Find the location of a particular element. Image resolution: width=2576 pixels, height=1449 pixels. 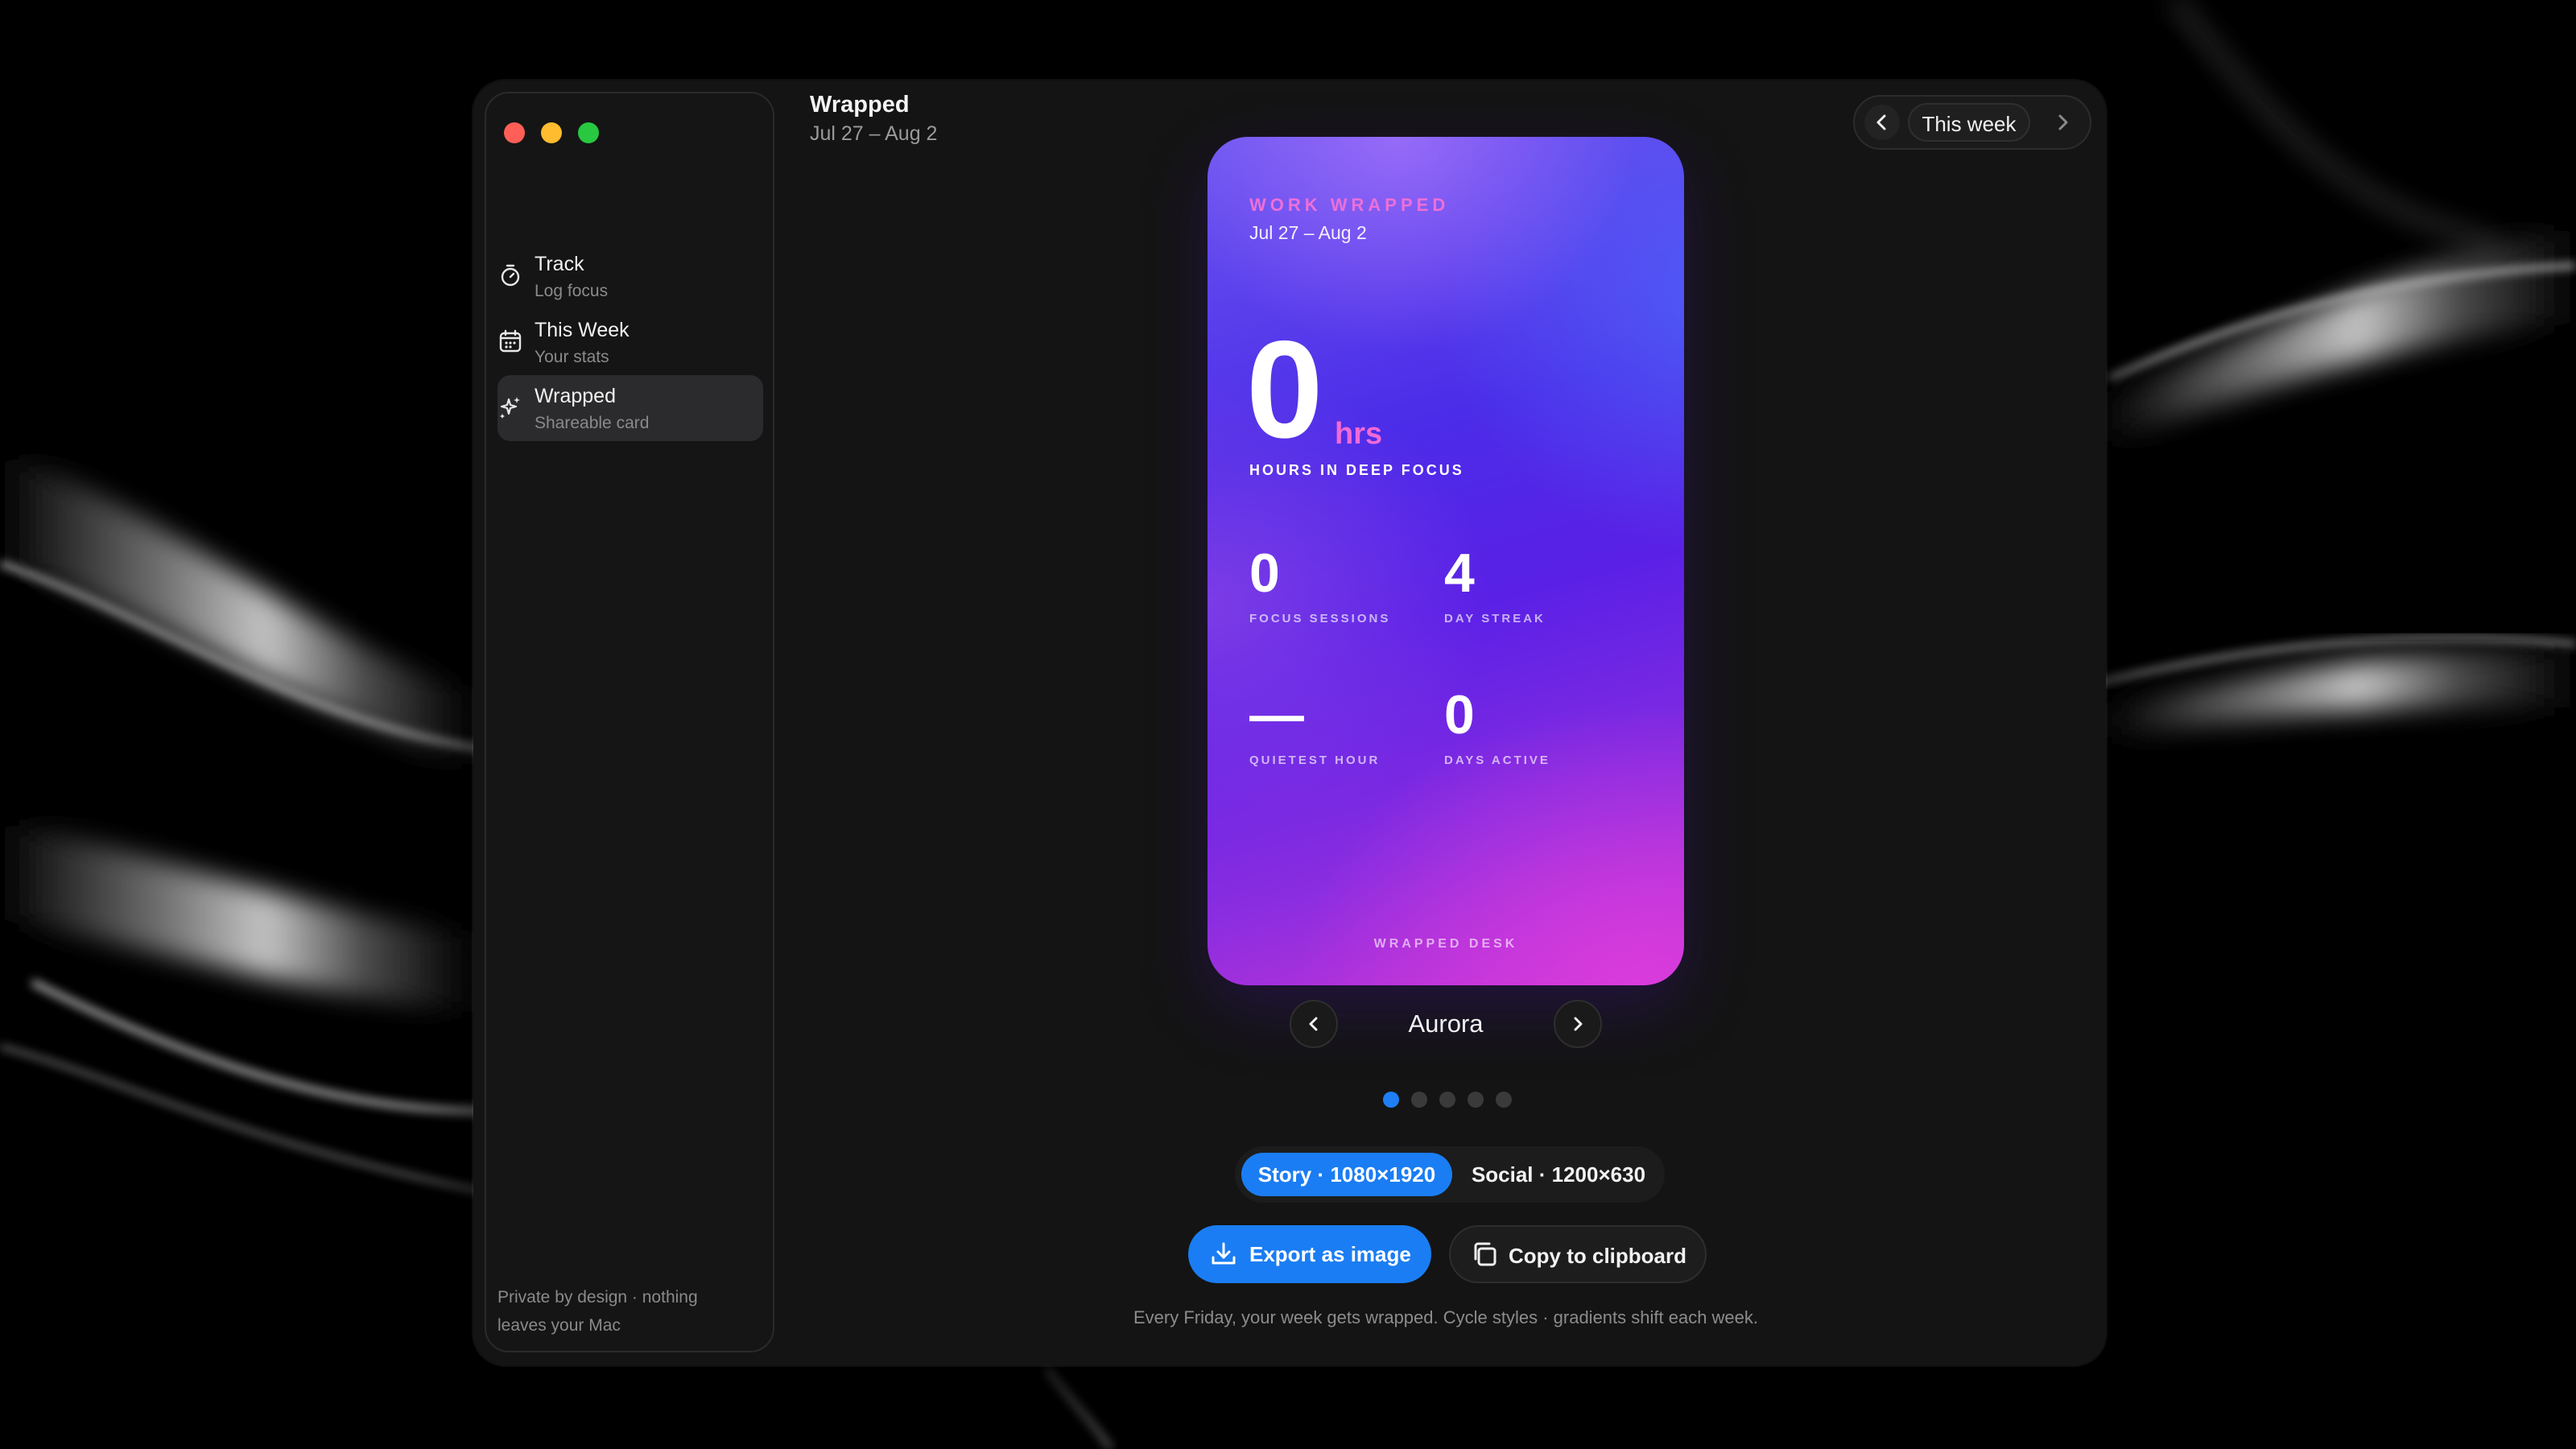

days-active-label: DAYS ACTIVE is located at coordinates (1497, 760).